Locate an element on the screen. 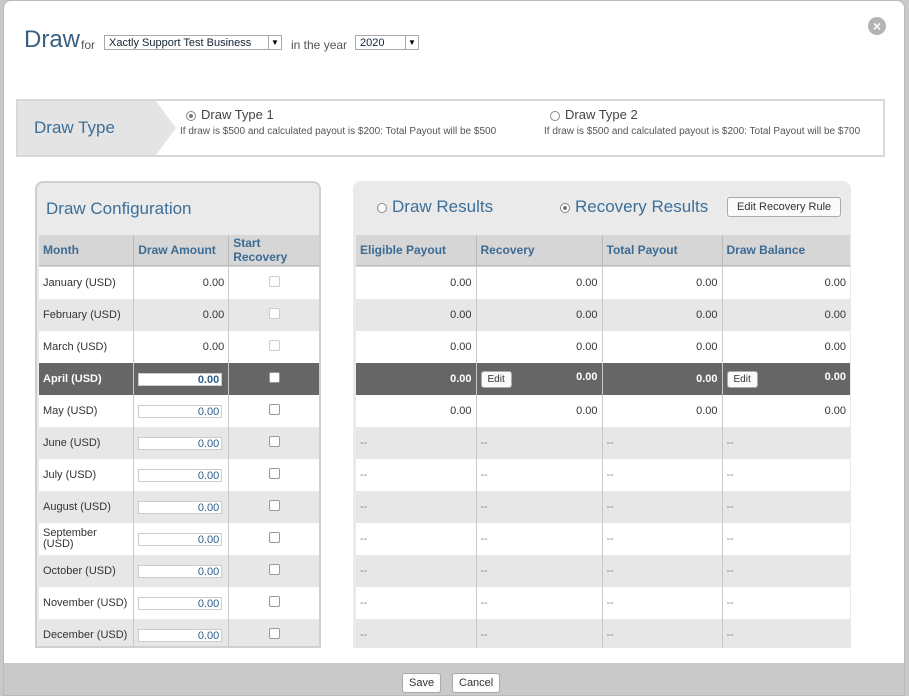  table-row: October (USD) 0.00 is located at coordinates (179, 571).